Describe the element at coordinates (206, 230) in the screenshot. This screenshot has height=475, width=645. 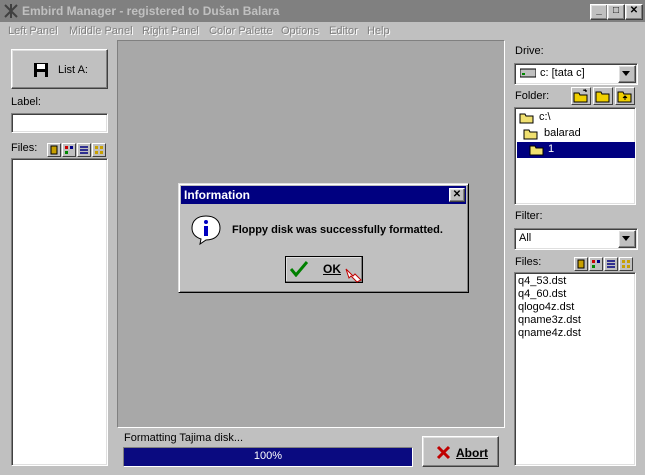
I see `info-icon` at that location.